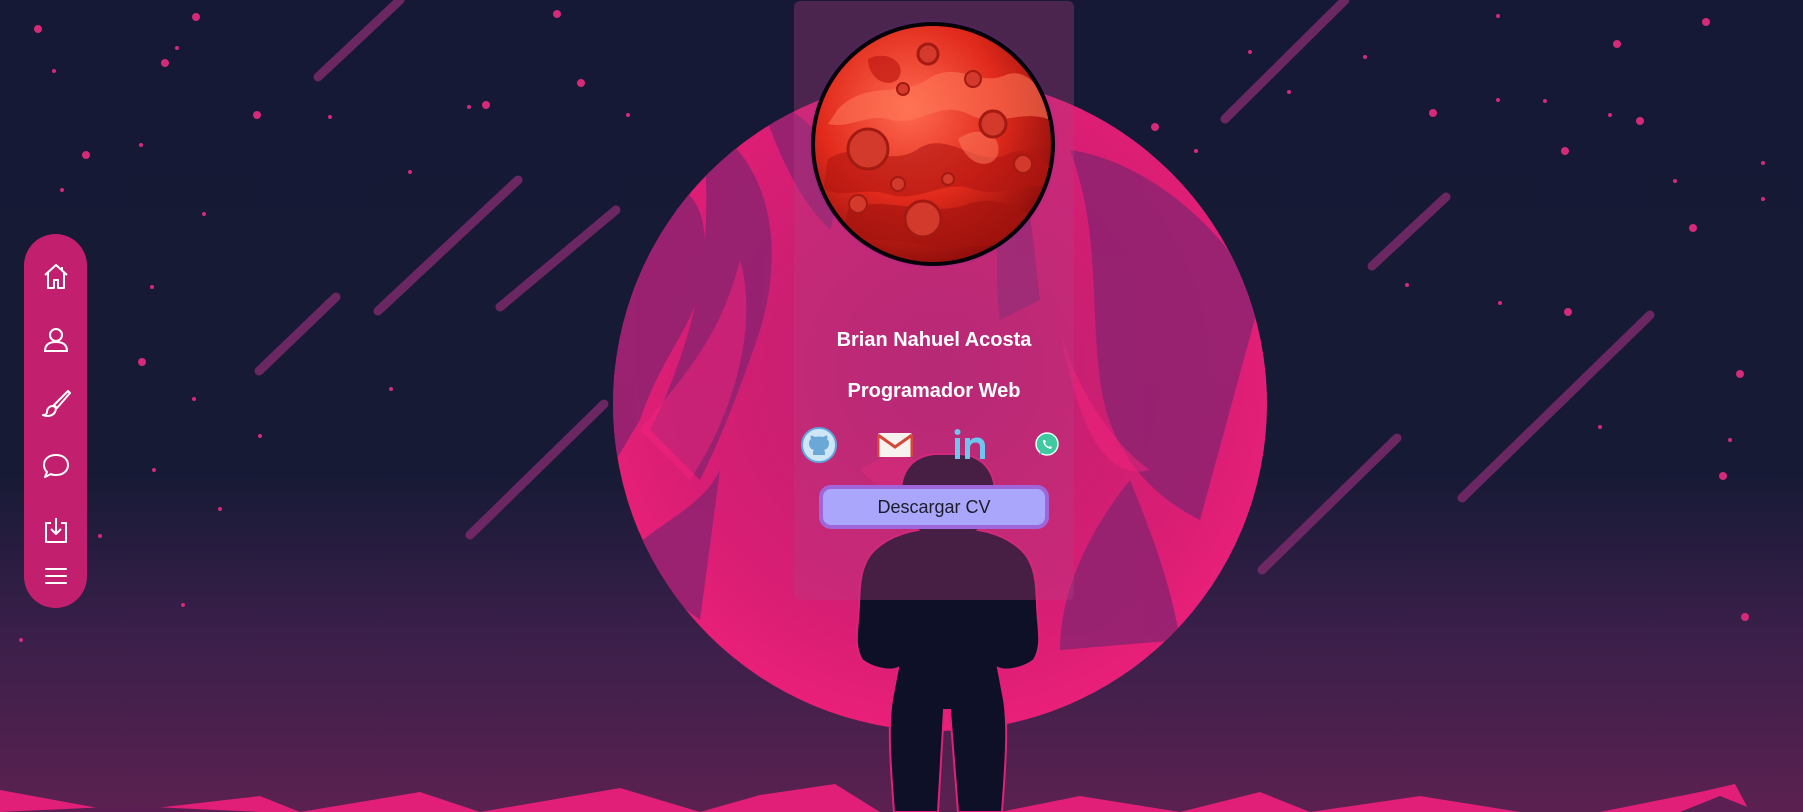 The width and height of the screenshot is (1803, 812). I want to click on profile-role: Programador Web, so click(934, 391).